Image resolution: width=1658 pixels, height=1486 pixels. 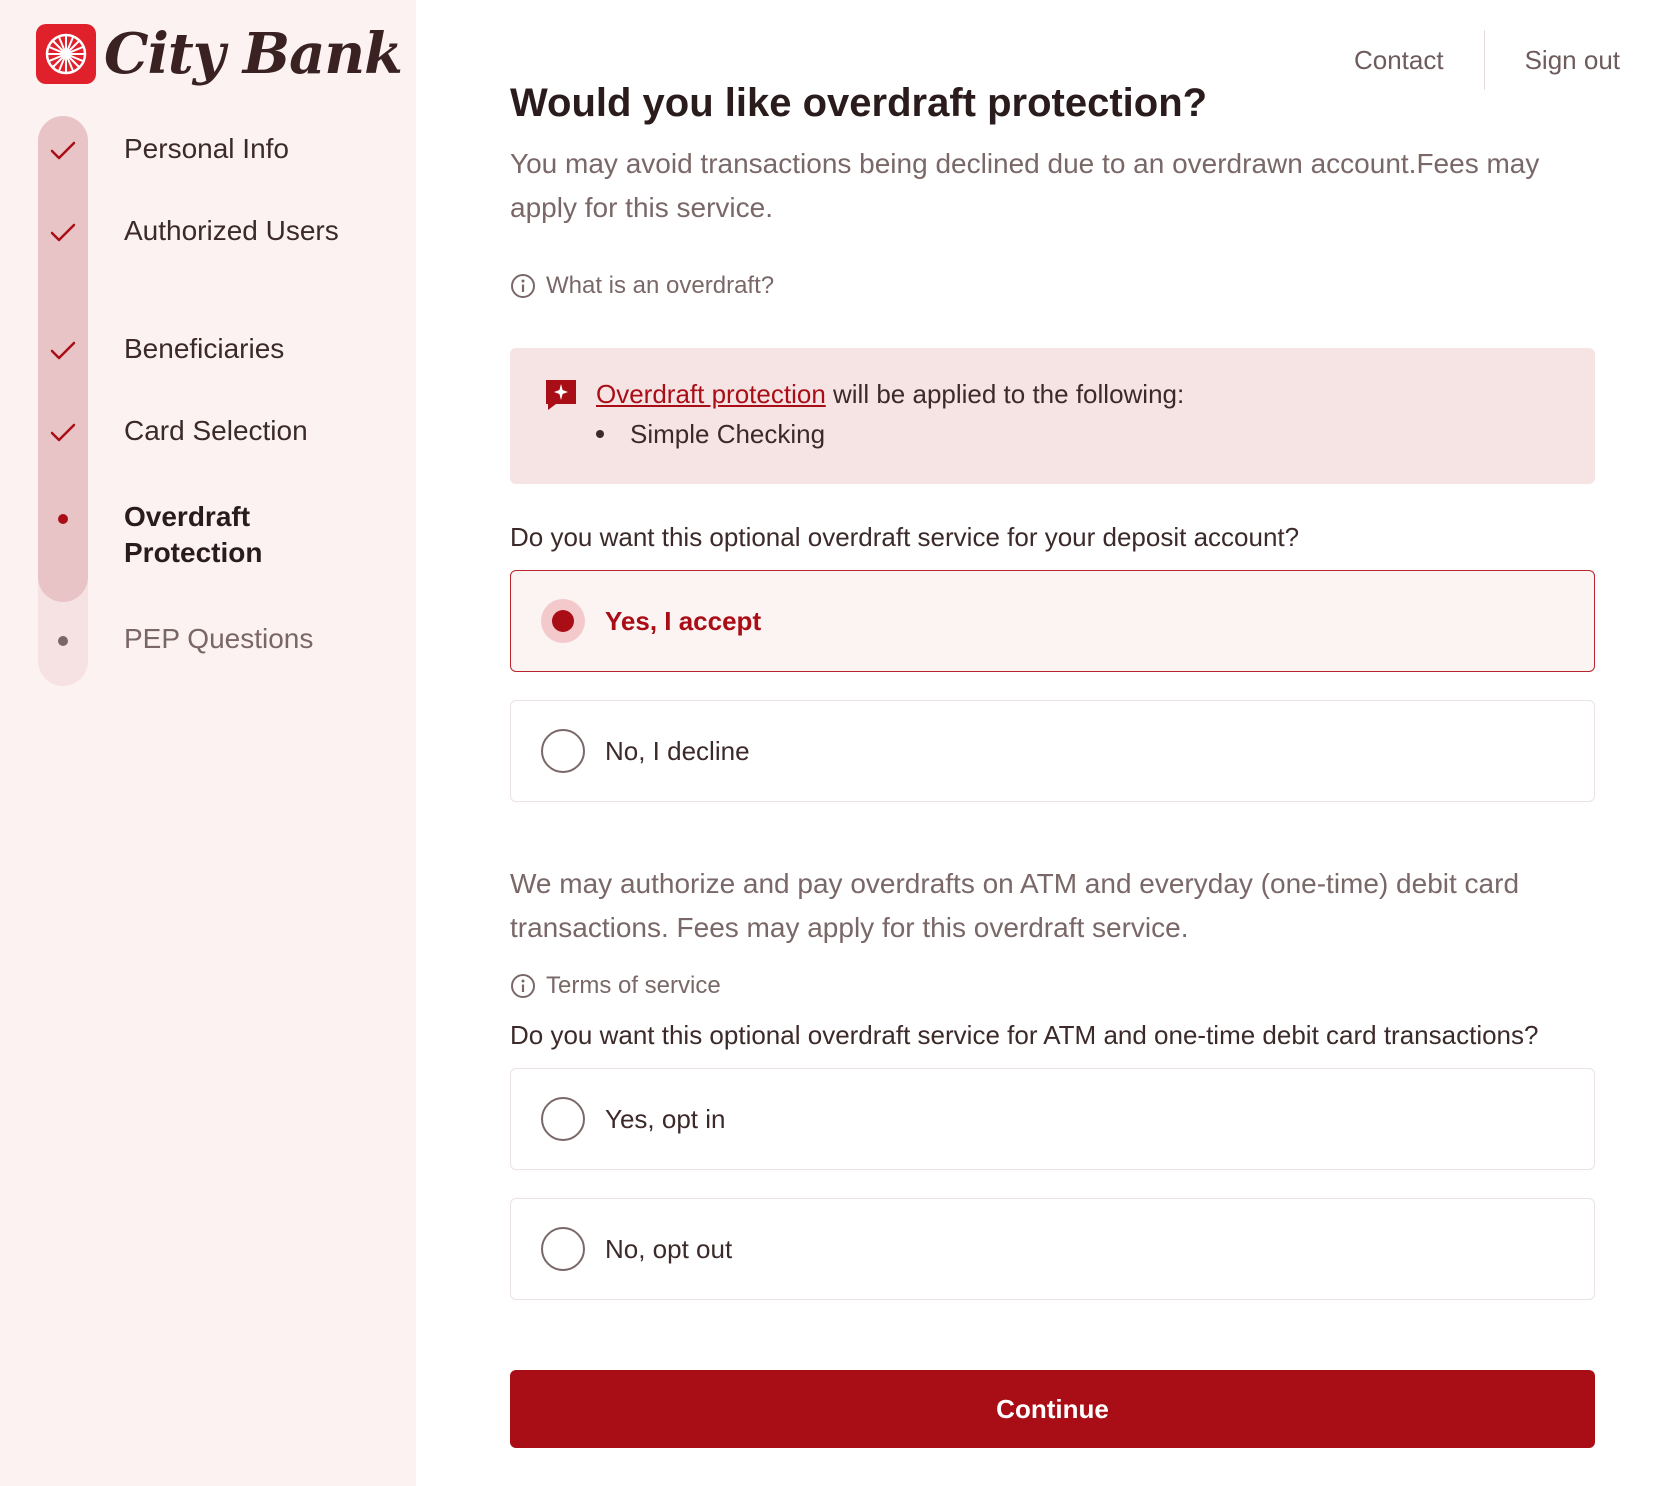 I want to click on sign-out-link: Sign out, so click(x=1552, y=60).